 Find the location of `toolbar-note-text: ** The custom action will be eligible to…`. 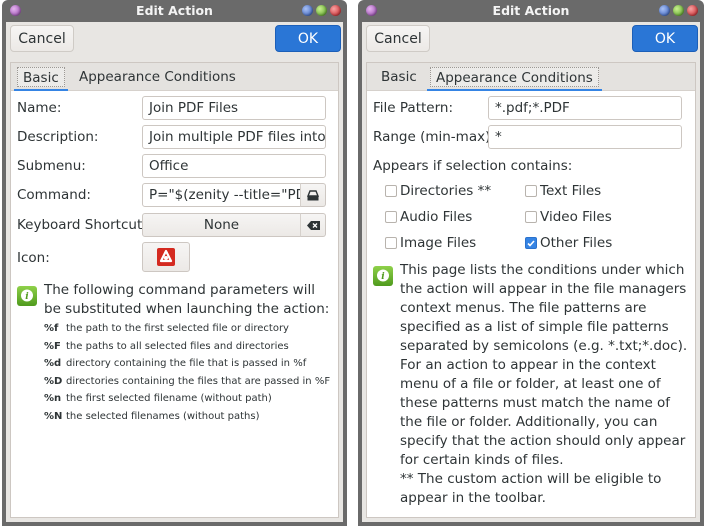

toolbar-note-text: ** The custom action will be eligible to… is located at coordinates (531, 488).